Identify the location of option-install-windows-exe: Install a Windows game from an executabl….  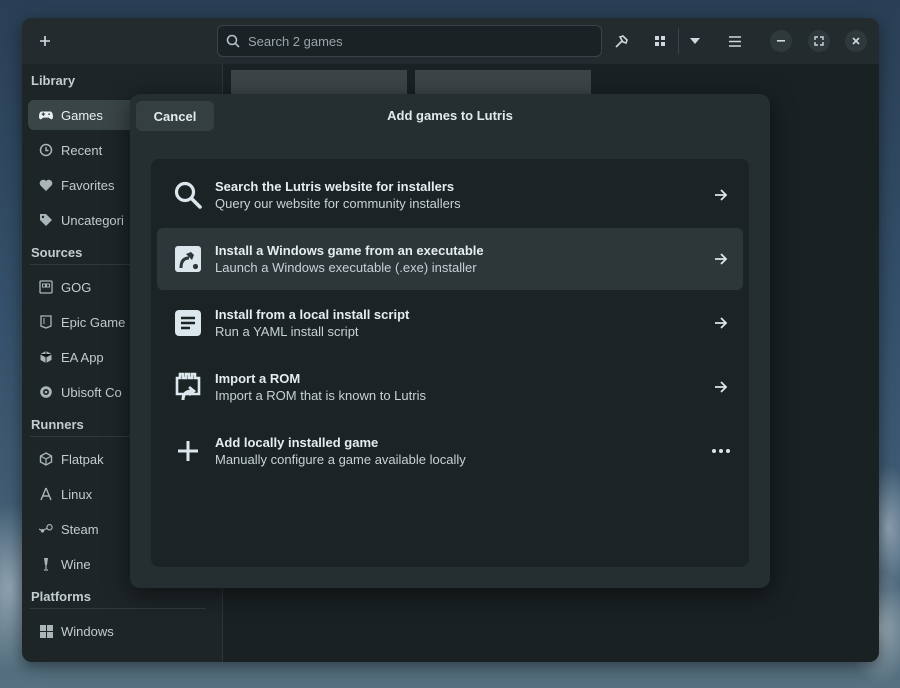
(450, 259).